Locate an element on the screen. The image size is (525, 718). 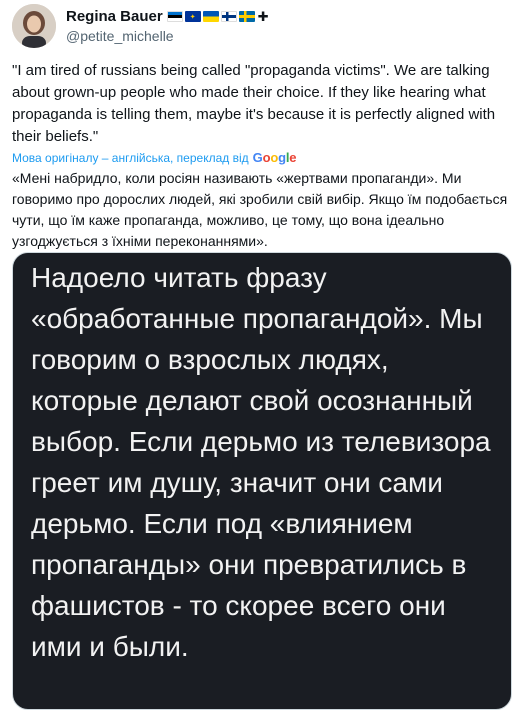
finland-flag-icon is located at coordinates (228, 16).